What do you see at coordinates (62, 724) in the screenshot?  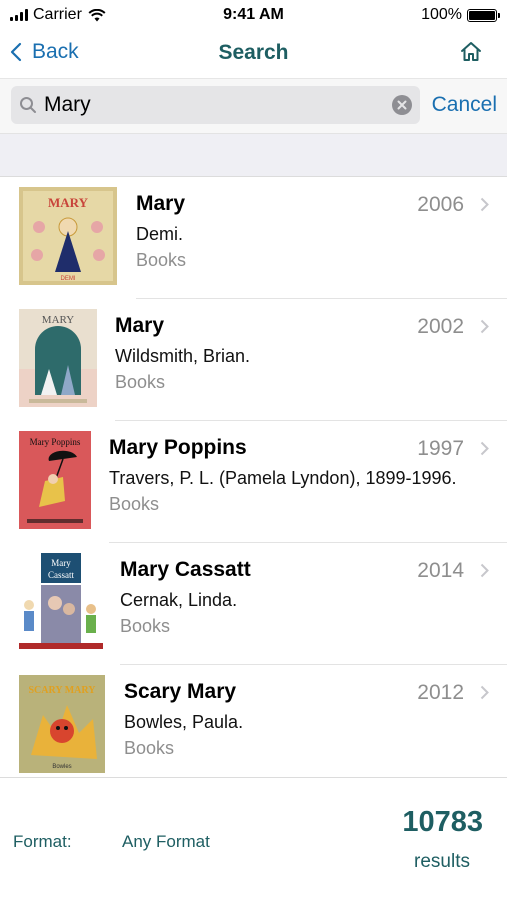 I see `book-cover: SCARY MARY Bowles` at bounding box center [62, 724].